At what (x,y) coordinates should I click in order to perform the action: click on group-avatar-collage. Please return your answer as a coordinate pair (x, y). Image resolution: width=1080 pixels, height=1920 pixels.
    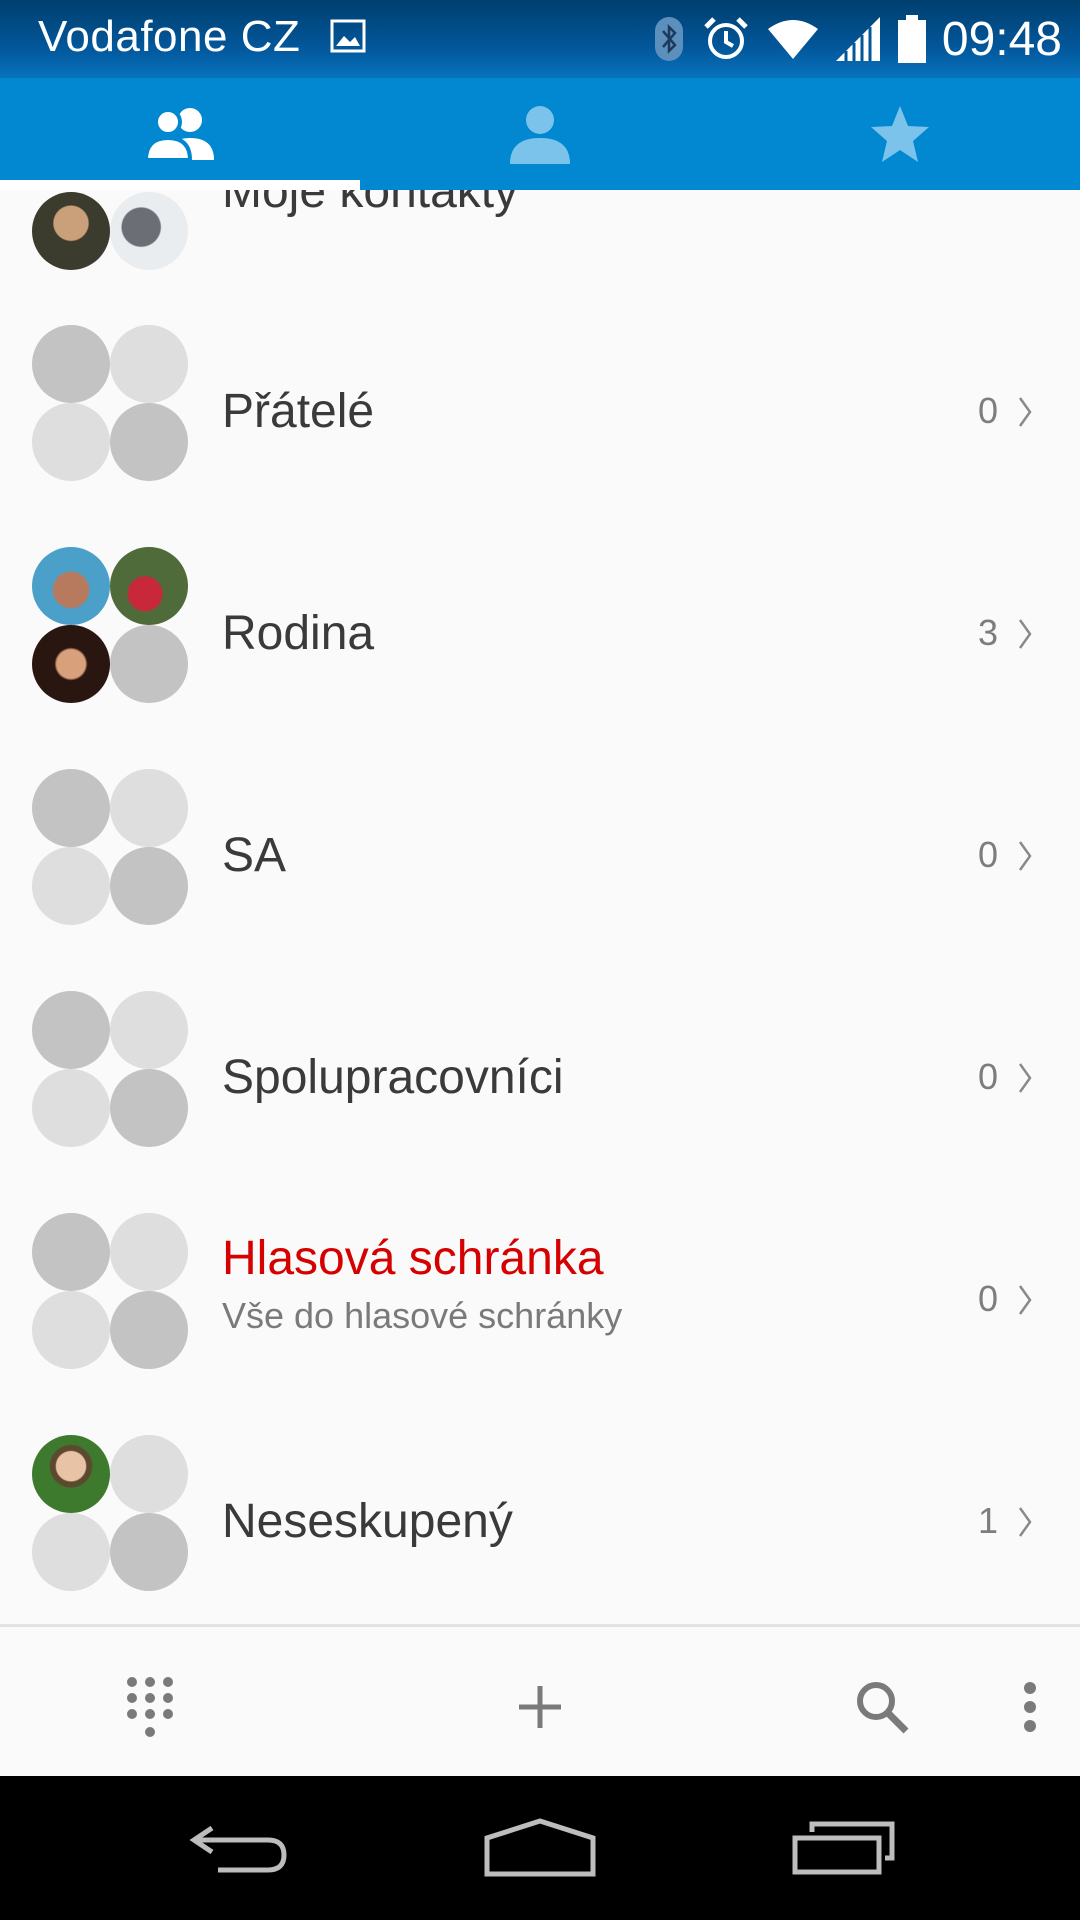
    Looking at the image, I should click on (112, 1515).